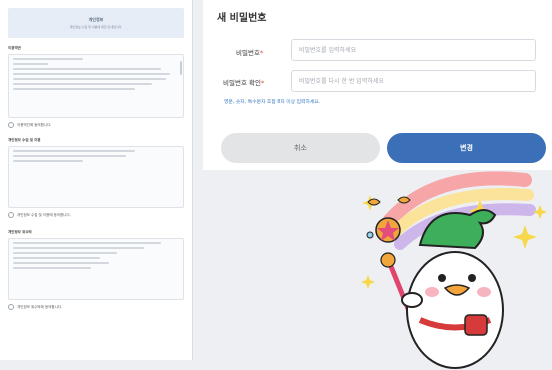 This screenshot has height=370, width=552. Describe the element at coordinates (466, 148) in the screenshot. I see `change-button: 변경` at that location.